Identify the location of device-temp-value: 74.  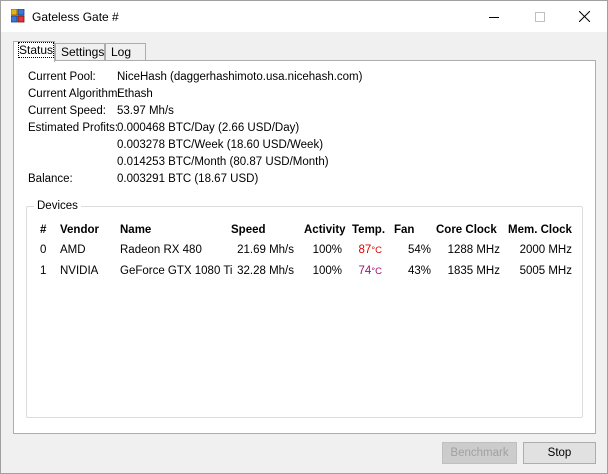
(365, 271).